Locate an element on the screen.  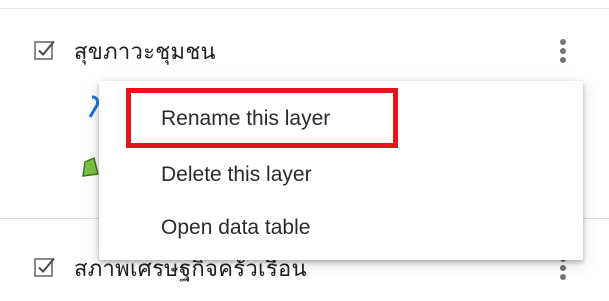
menu-item-label: Rename this layer is located at coordinates (246, 118).